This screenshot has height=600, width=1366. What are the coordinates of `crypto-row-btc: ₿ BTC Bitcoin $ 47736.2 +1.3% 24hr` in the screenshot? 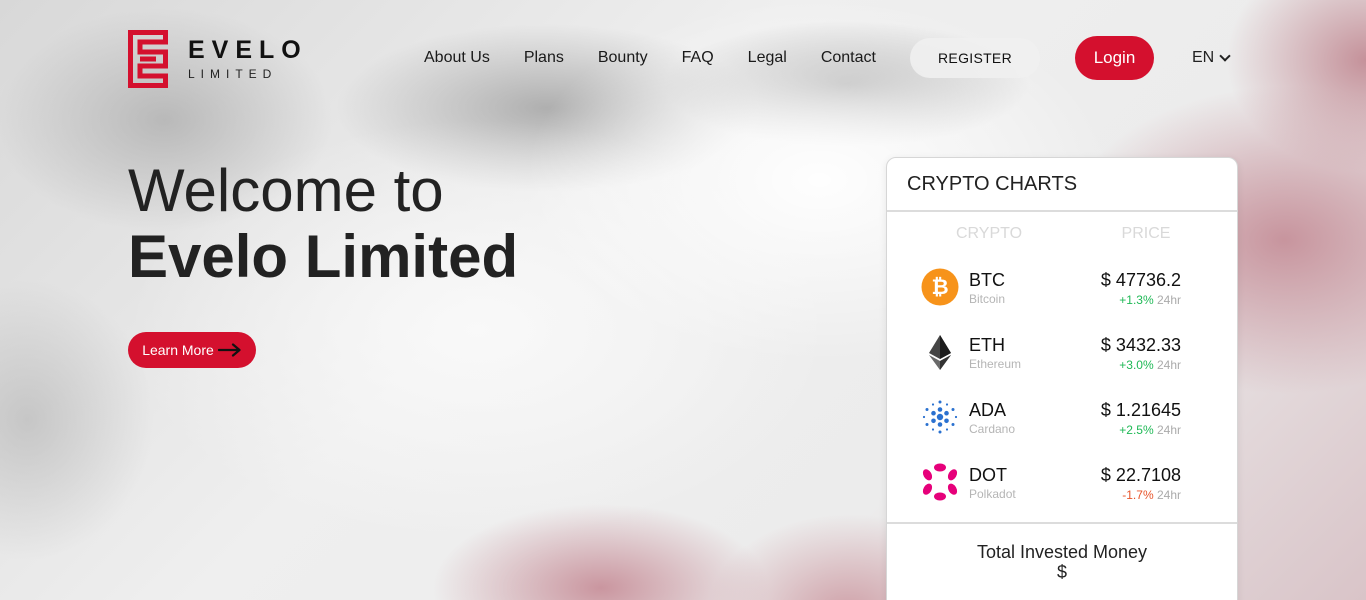 It's located at (1062, 288).